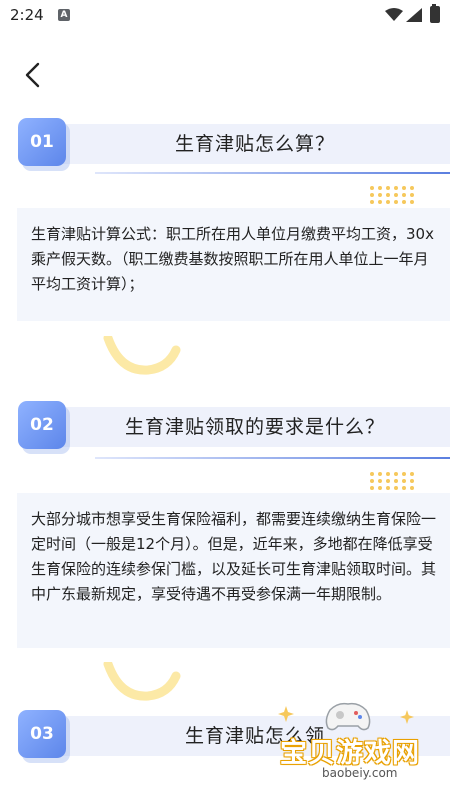 This screenshot has width=450, height=800. I want to click on section-title: 生育津贴怎么算？, so click(254, 144).